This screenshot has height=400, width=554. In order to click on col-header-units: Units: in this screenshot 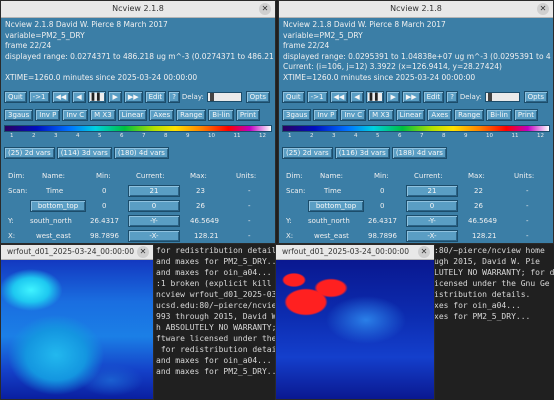, I will do `click(246, 176)`.